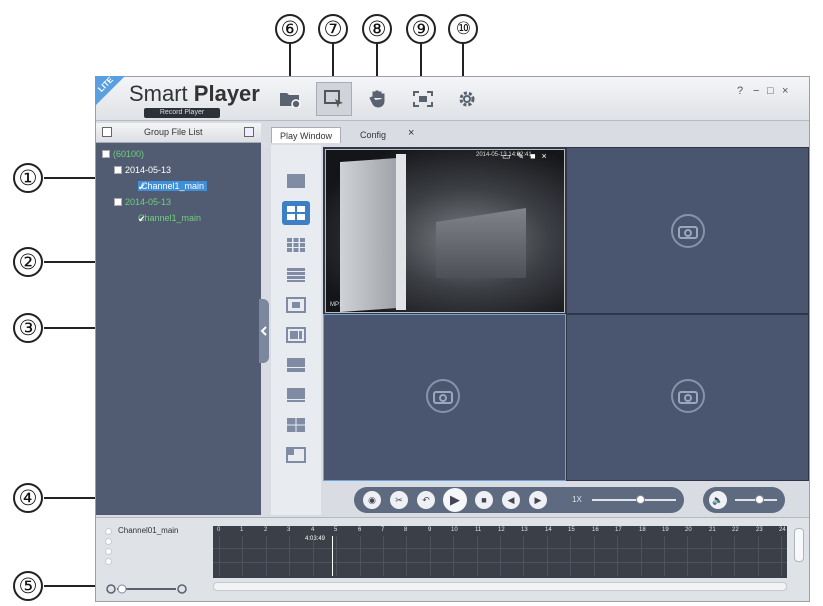 This screenshot has height=606, width=823. Describe the element at coordinates (296, 213) in the screenshot. I see `layout-4-button` at that location.